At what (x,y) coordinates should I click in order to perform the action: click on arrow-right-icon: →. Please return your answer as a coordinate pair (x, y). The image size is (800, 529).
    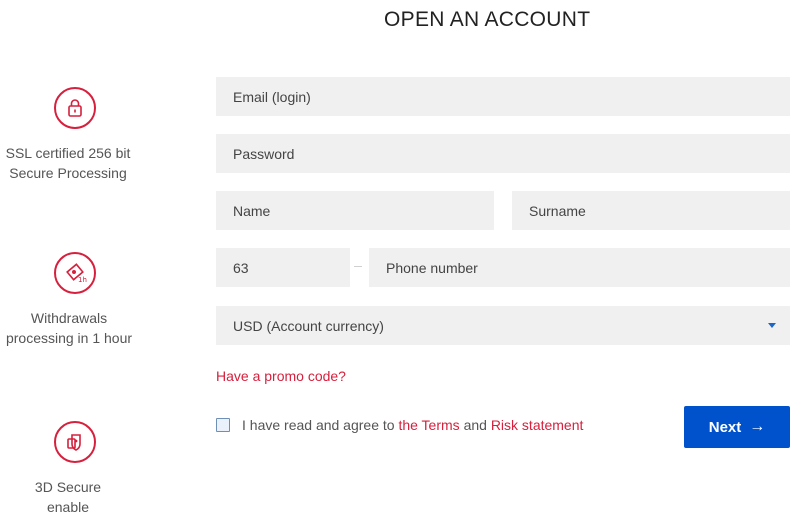
    Looking at the image, I should click on (757, 426).